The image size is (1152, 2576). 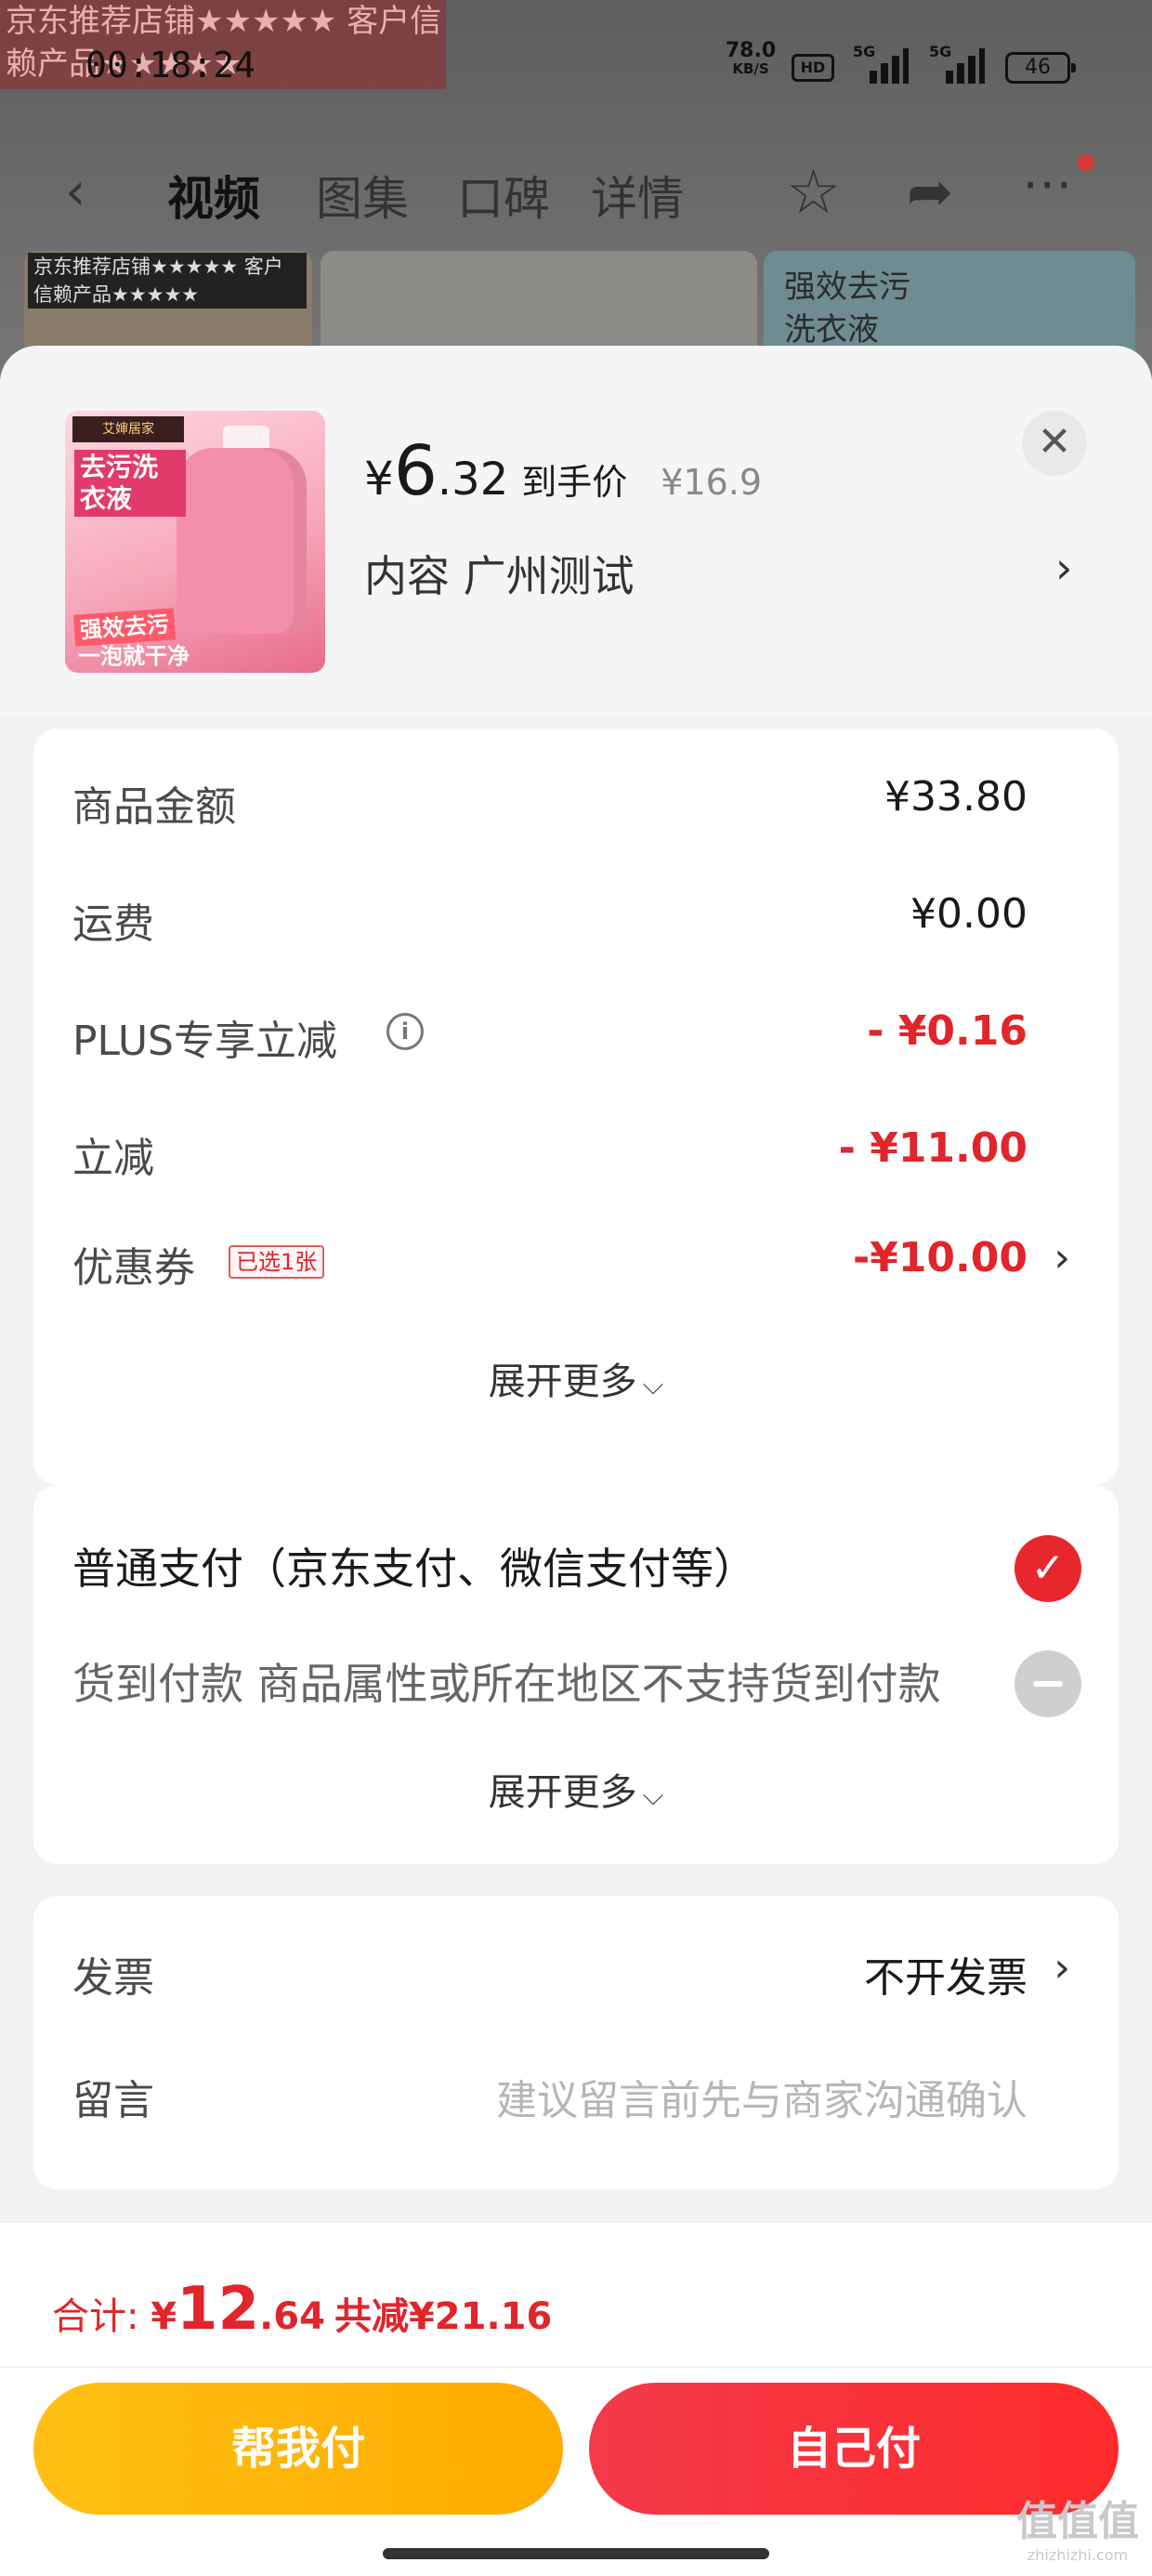 I want to click on close-icon: ✕, so click(x=1054, y=443).